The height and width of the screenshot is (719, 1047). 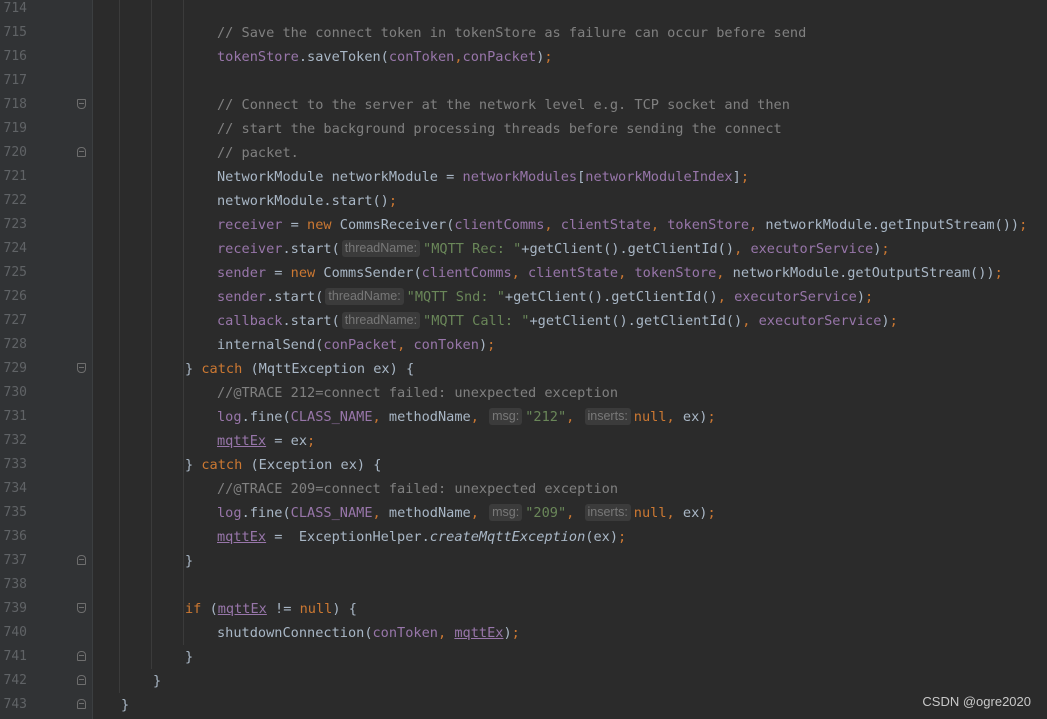 I want to click on code-line: 741}, so click(x=523, y=657).